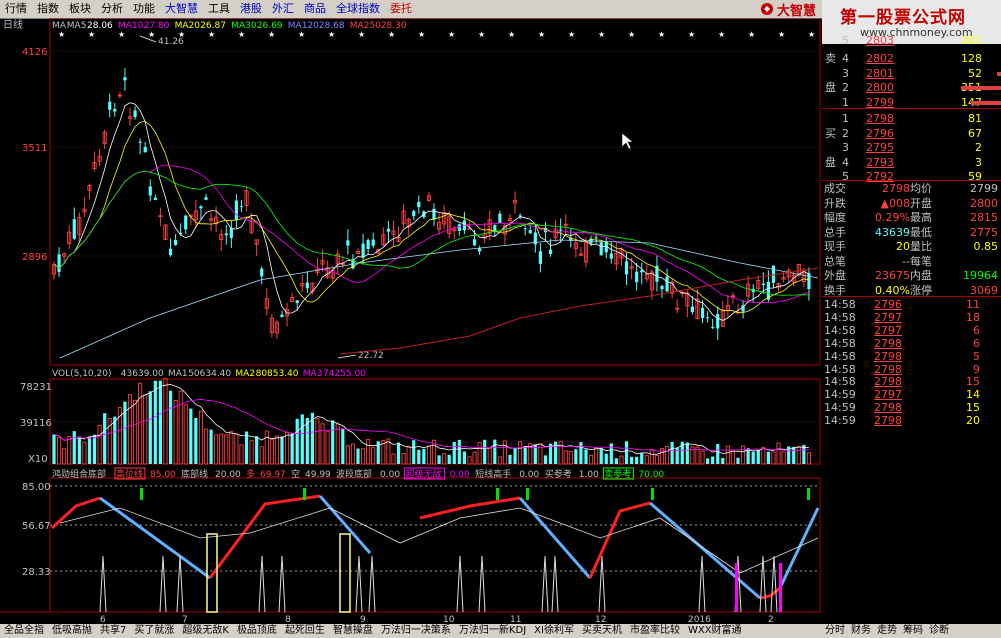  I want to click on buy-price: 2798, so click(880, 118).